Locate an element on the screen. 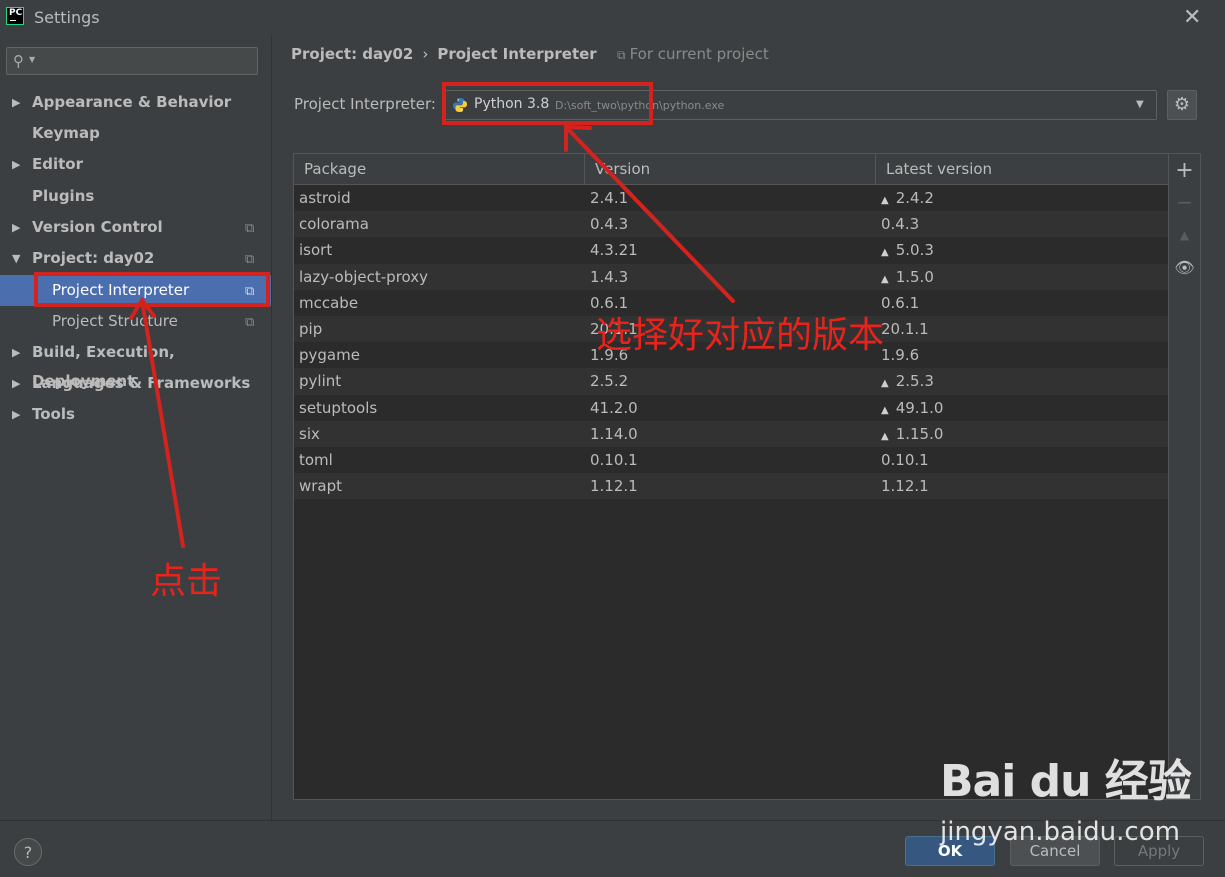  sidebar-item-plugins: Plugins is located at coordinates (135, 196).